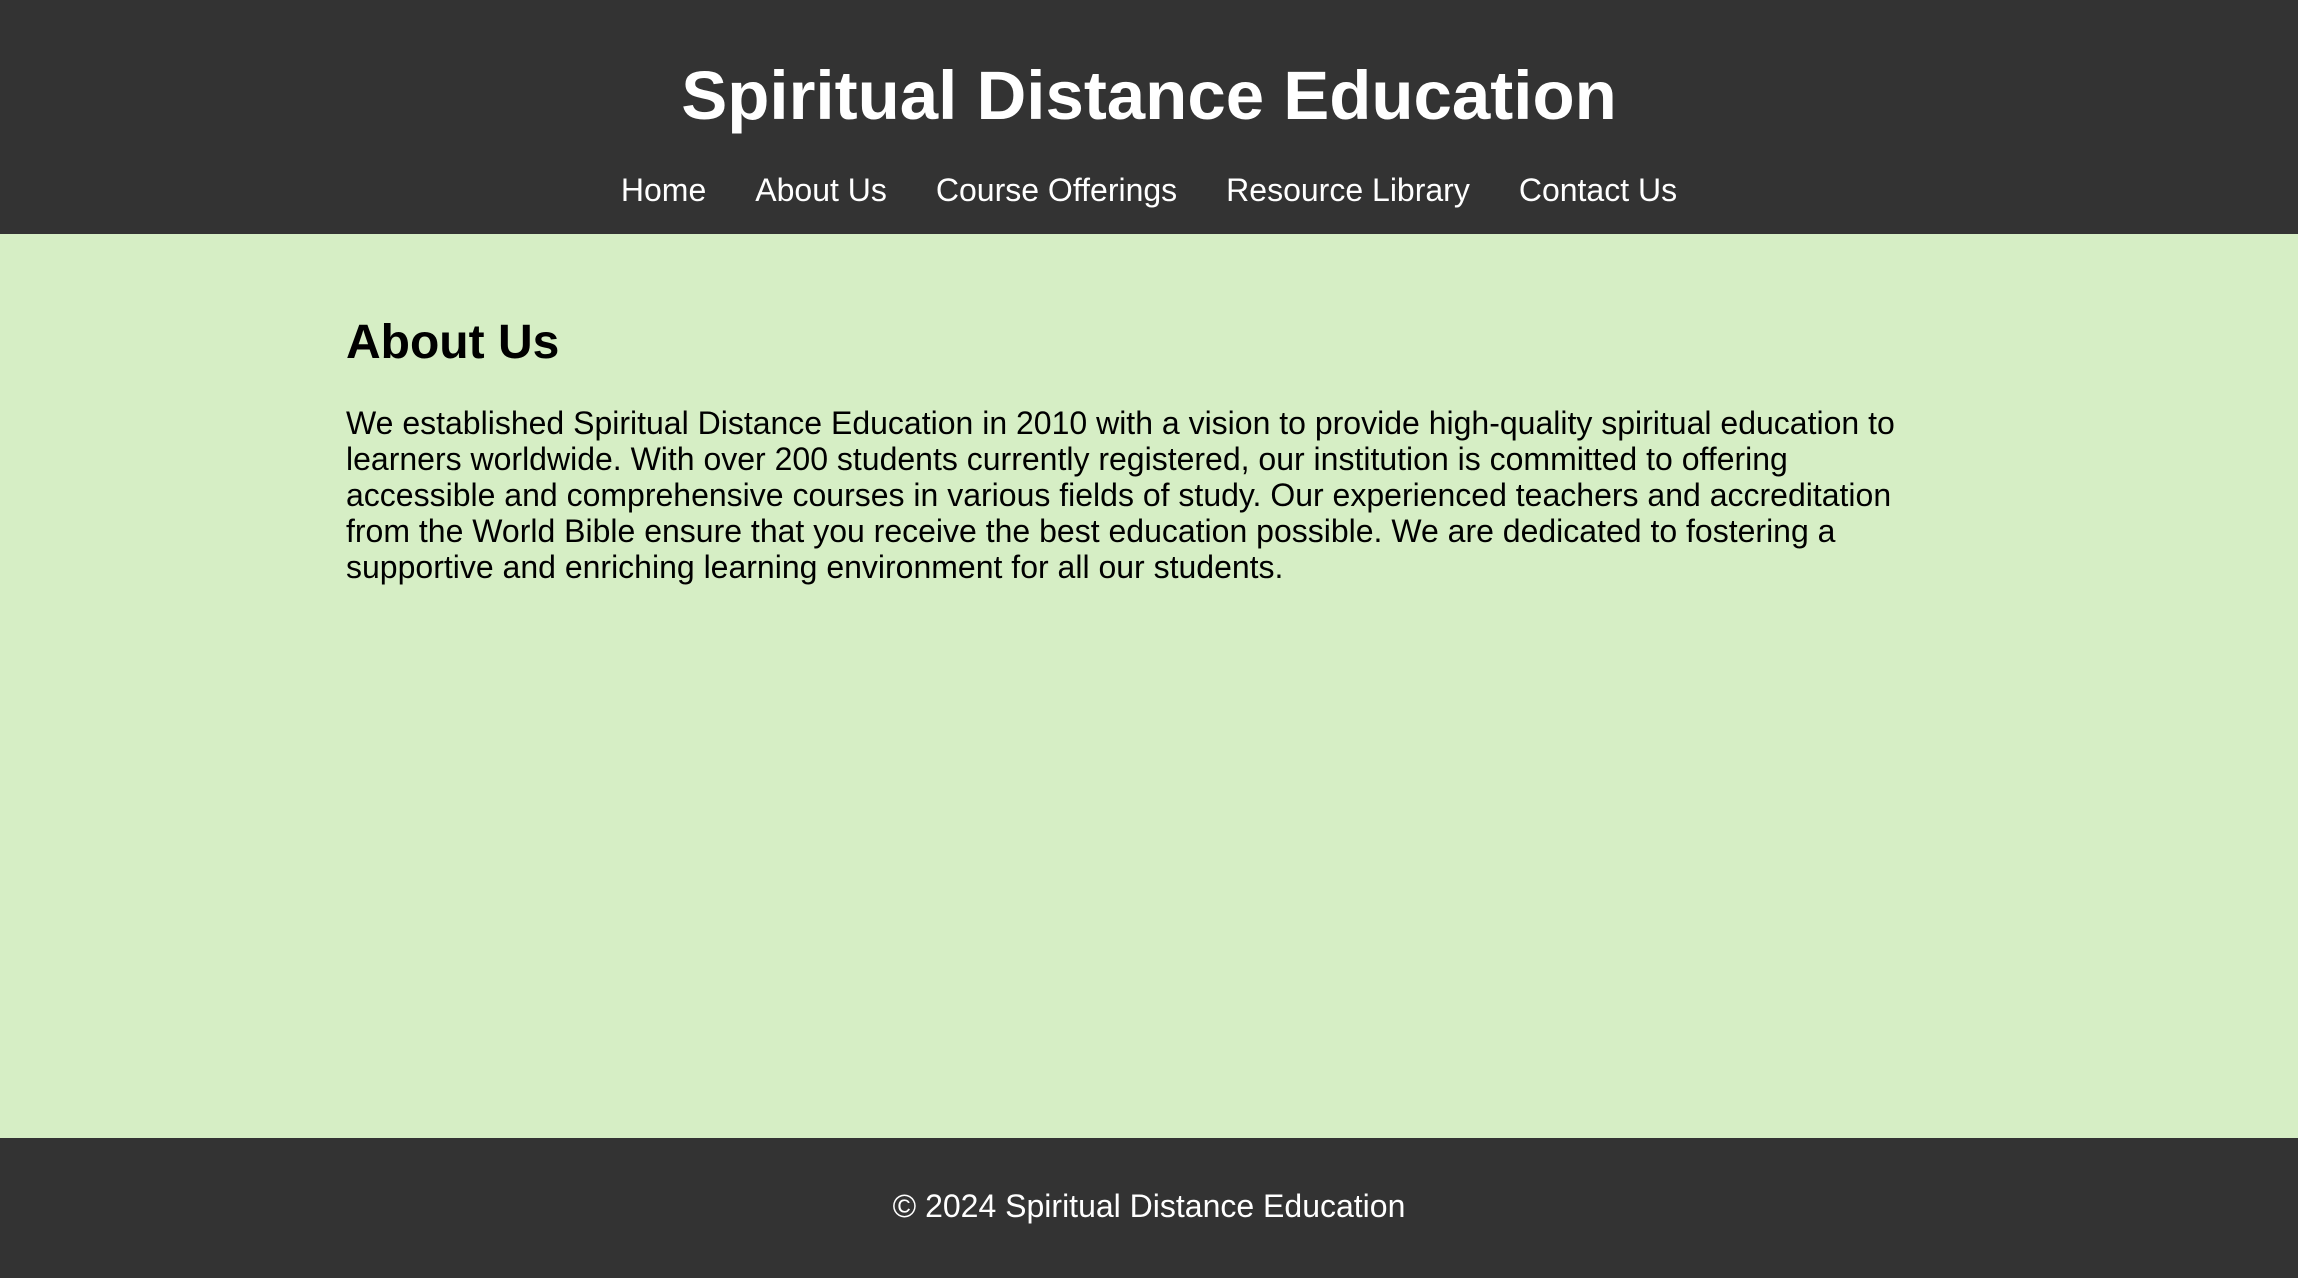 This screenshot has width=2298, height=1278. Describe the element at coordinates (663, 190) in the screenshot. I see `nav-link-home: Home` at that location.